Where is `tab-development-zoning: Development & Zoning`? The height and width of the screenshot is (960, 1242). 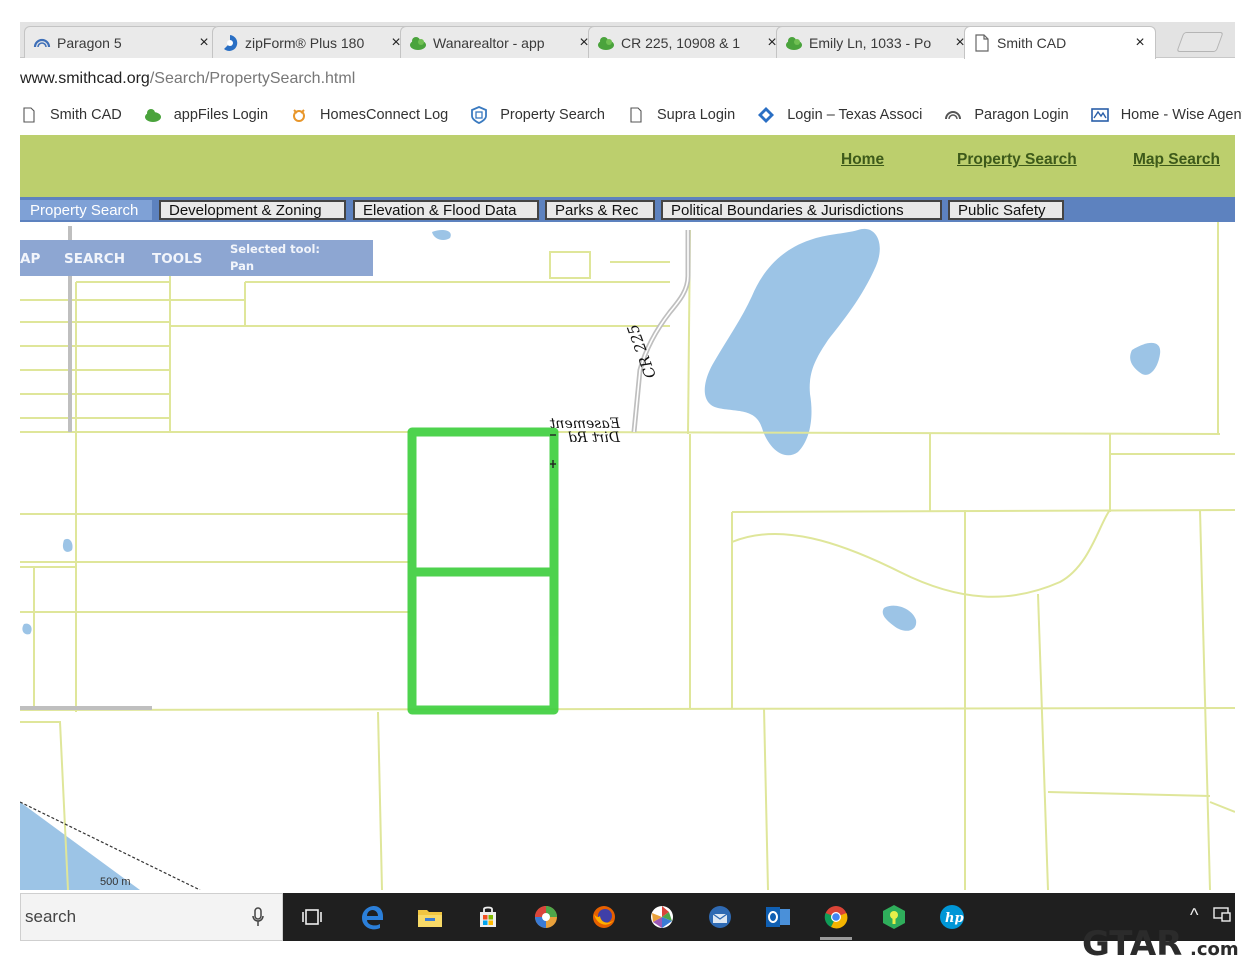
tab-development-zoning: Development & Zoning is located at coordinates (252, 210).